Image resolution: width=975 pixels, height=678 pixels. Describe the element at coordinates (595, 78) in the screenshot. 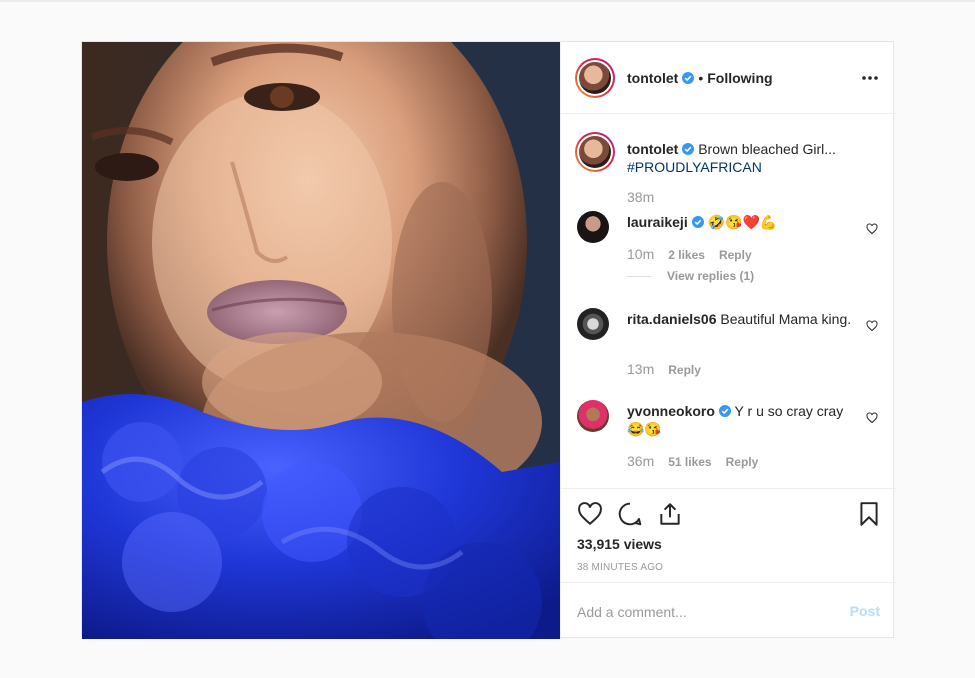

I see `author-avatar` at that location.